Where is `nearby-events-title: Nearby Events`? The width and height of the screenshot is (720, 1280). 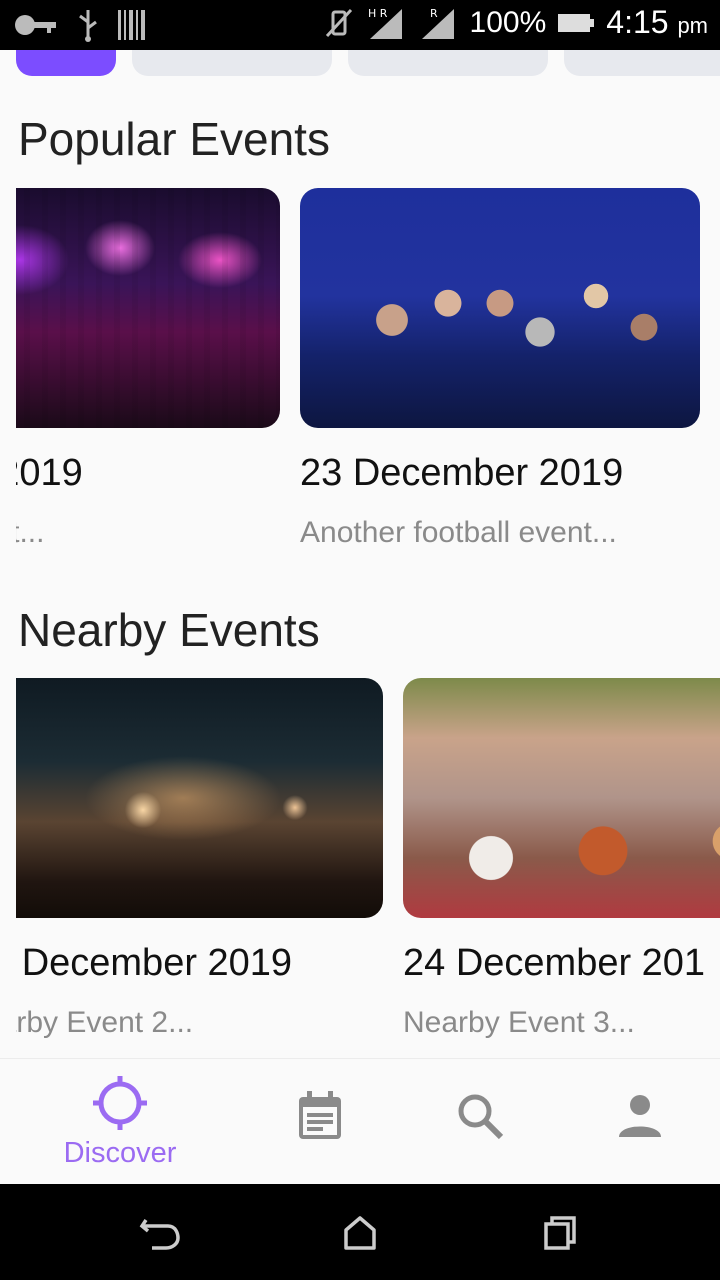
nearby-events-title: Nearby Events is located at coordinates (169, 630).